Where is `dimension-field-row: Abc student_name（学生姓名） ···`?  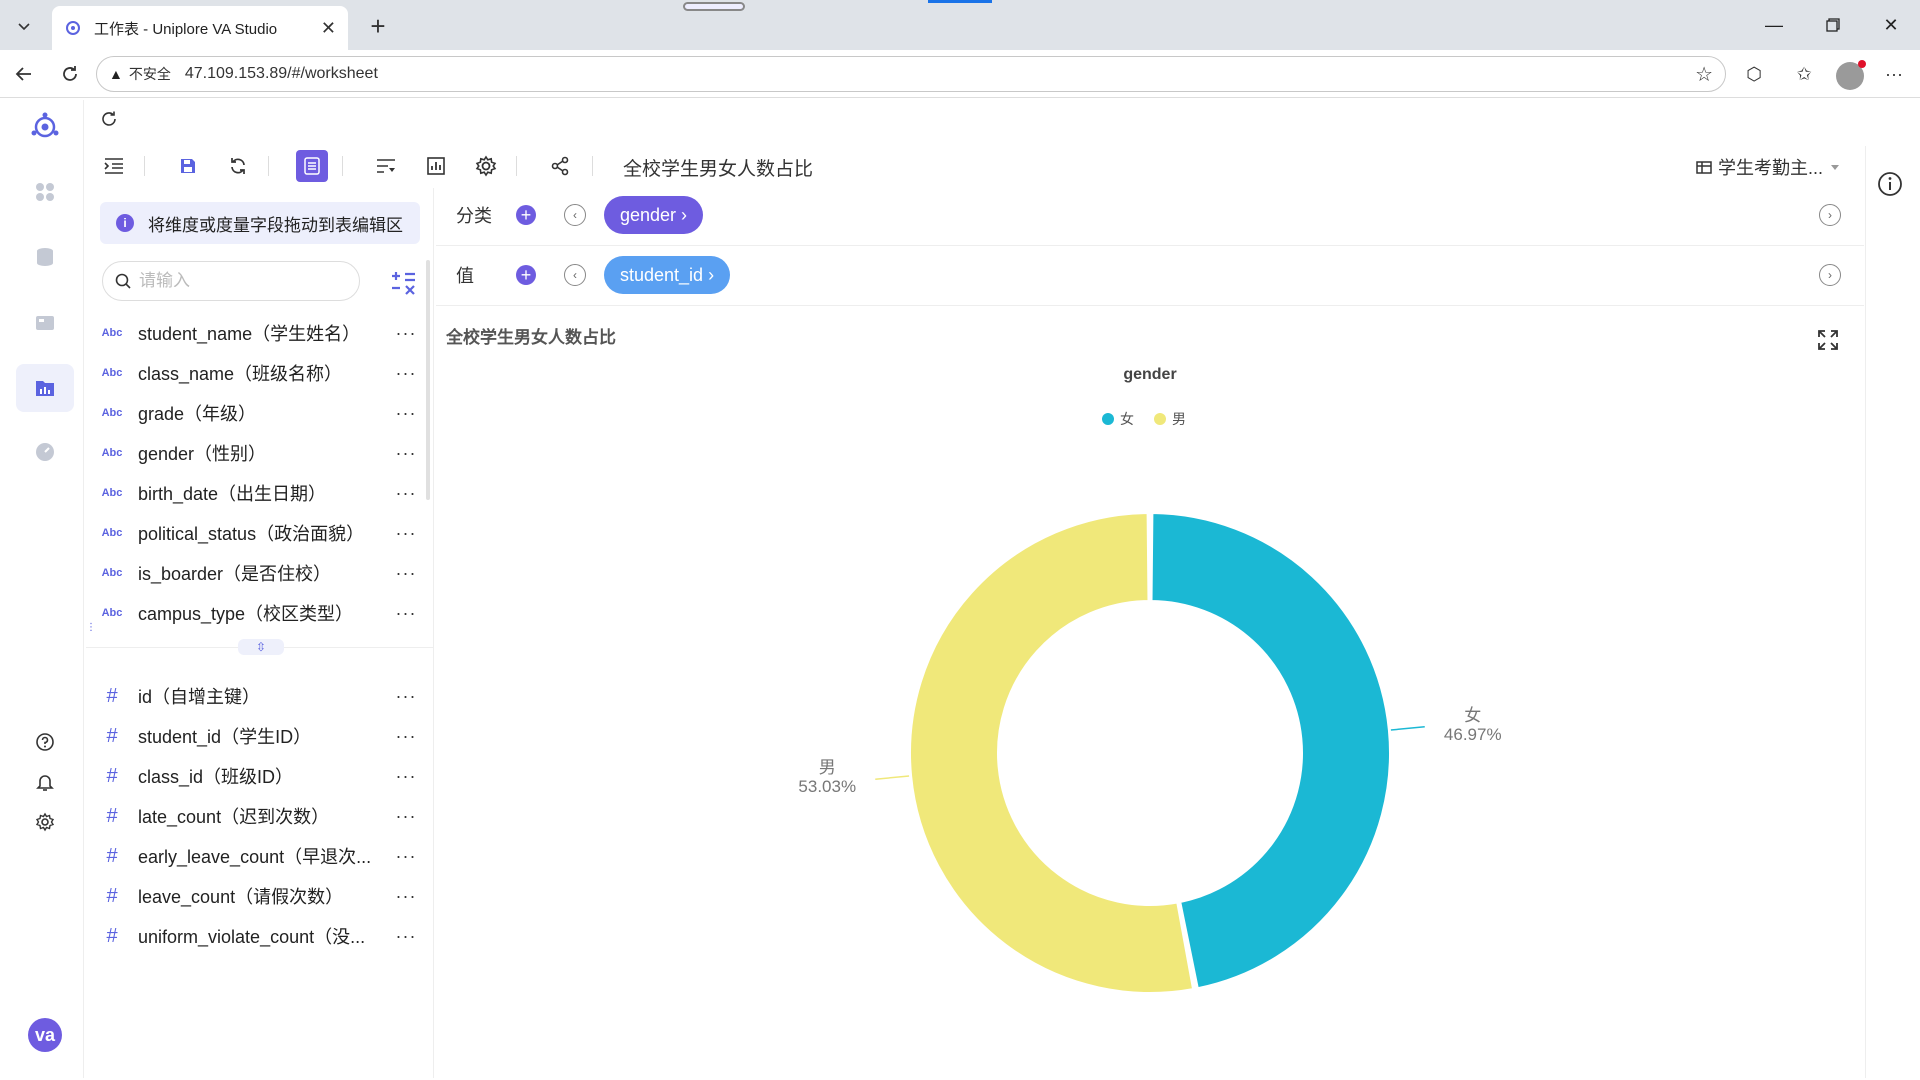
dimension-field-row: Abc student_name（学生姓名） ··· is located at coordinates (256, 333).